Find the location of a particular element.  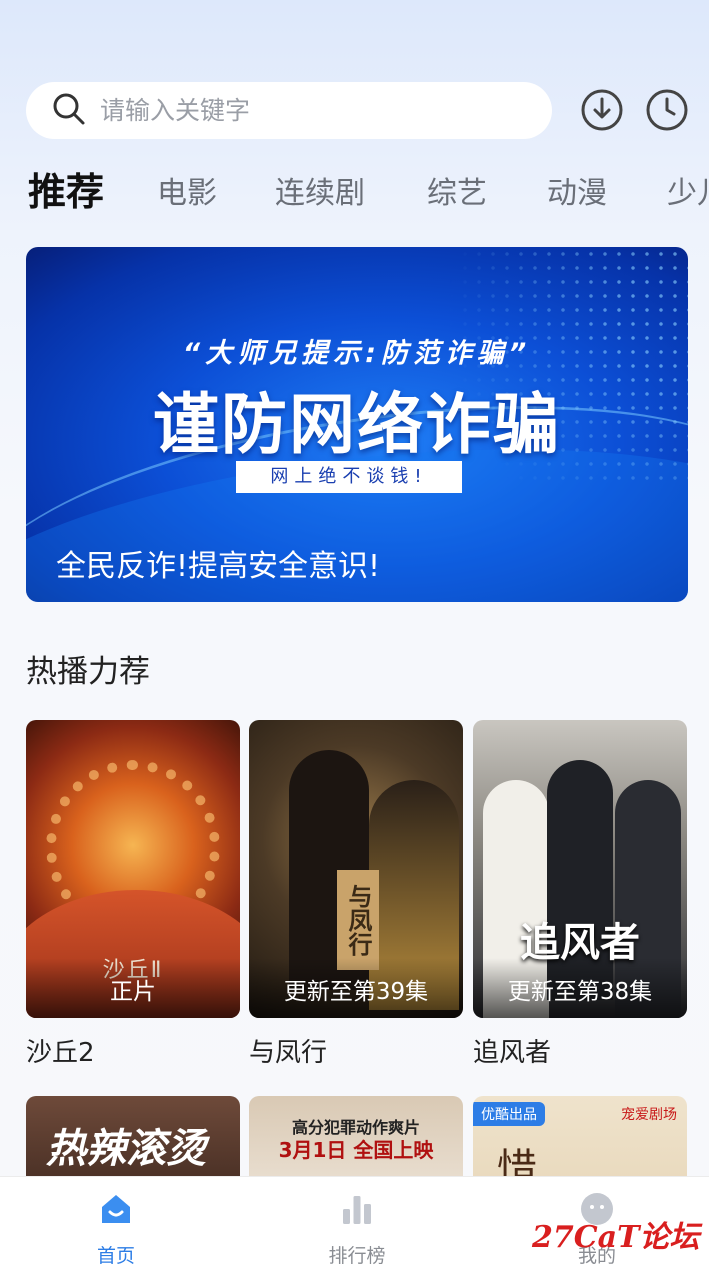

tab-kids: 少儿 is located at coordinates (688, 194).